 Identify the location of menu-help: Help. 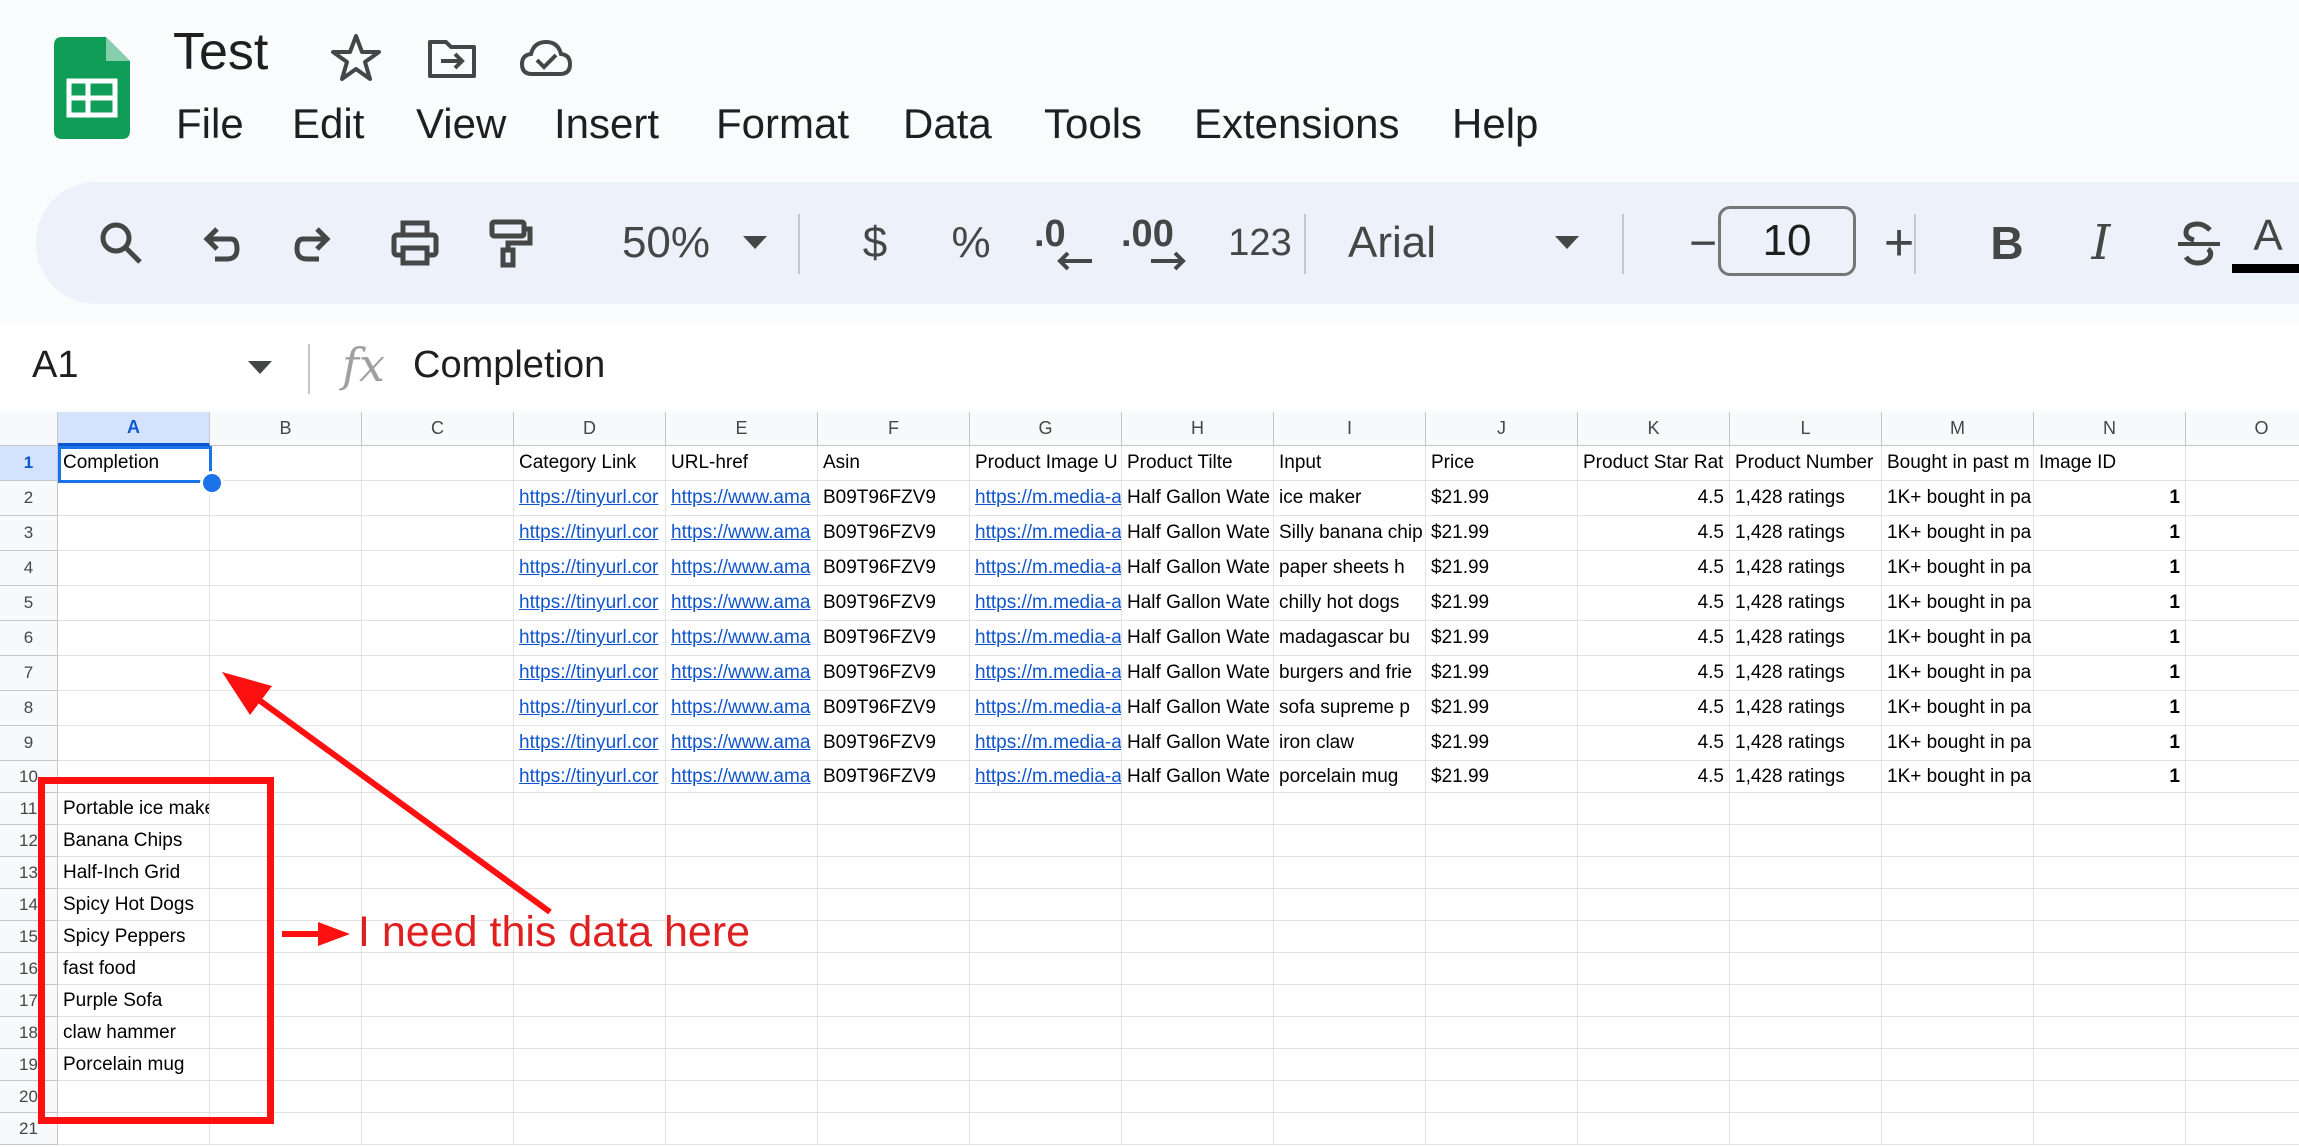
(1495, 124).